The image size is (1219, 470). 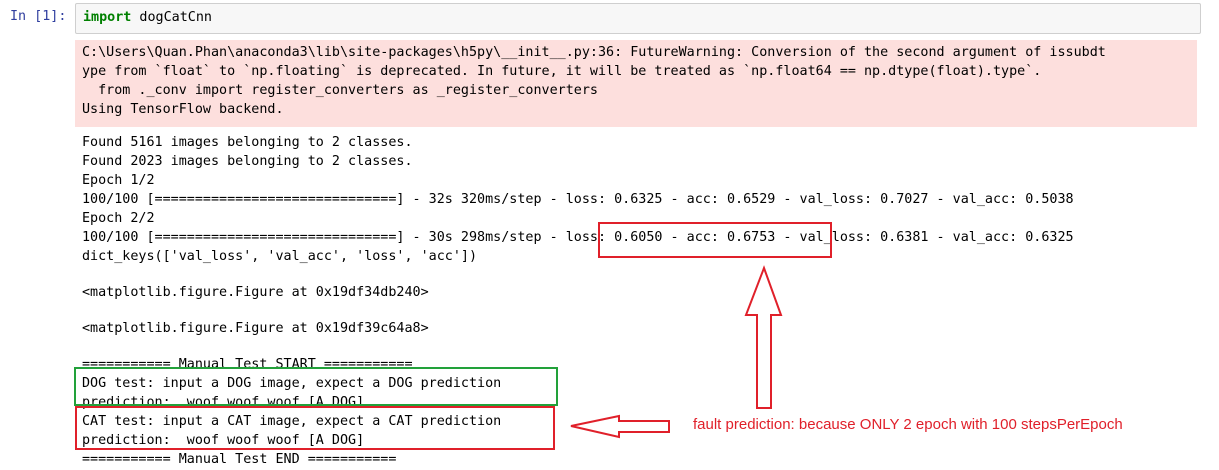 What do you see at coordinates (763, 337) in the screenshot?
I see `up-arrow-icon` at bounding box center [763, 337].